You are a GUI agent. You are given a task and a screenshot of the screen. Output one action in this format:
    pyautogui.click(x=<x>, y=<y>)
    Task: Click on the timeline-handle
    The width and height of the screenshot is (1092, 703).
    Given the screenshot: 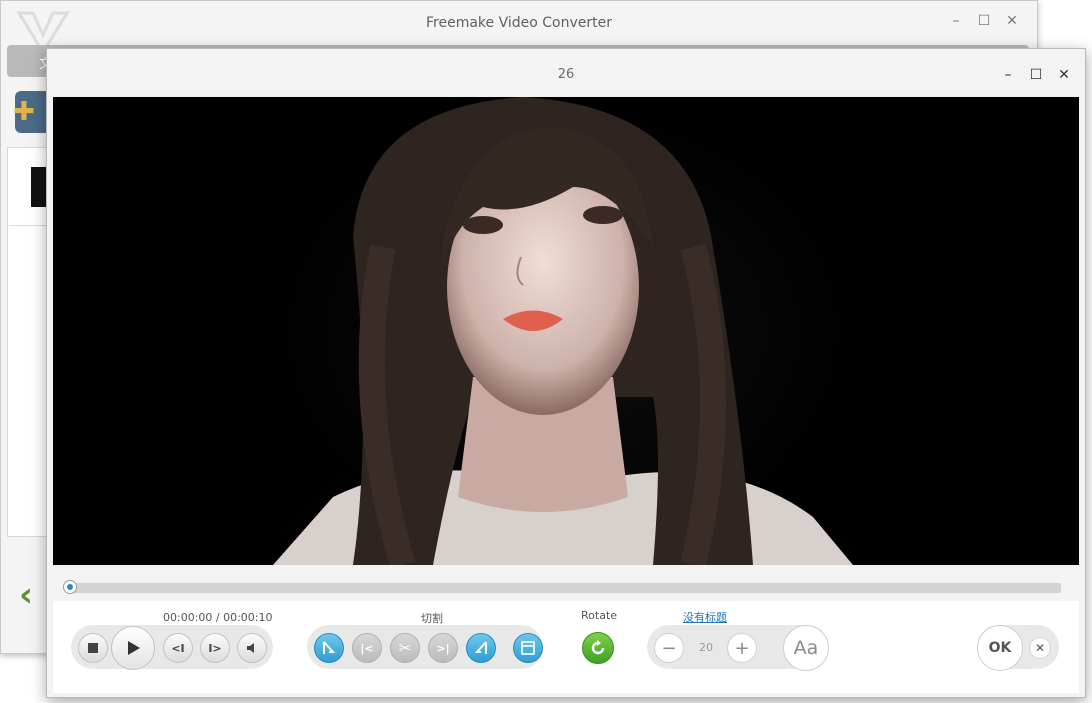 What is the action you would take?
    pyautogui.click(x=70, y=587)
    